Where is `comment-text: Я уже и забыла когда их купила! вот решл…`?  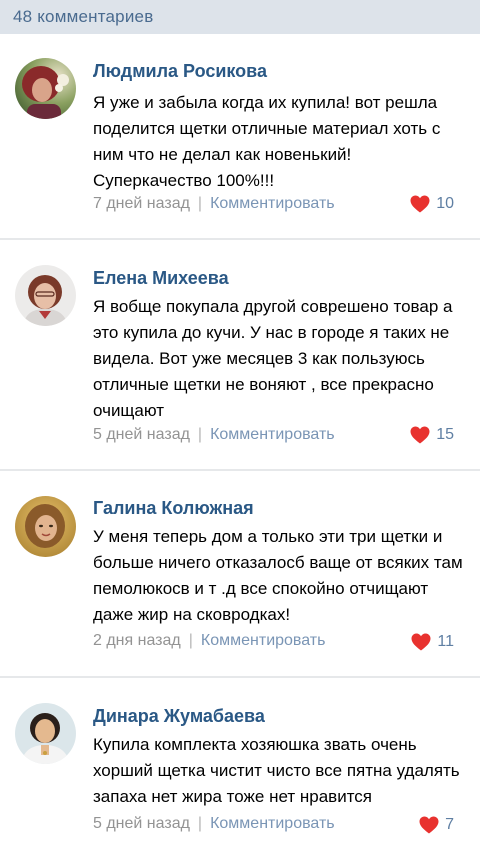 comment-text: Я уже и забыла когда их купила! вот решл… is located at coordinates (267, 141).